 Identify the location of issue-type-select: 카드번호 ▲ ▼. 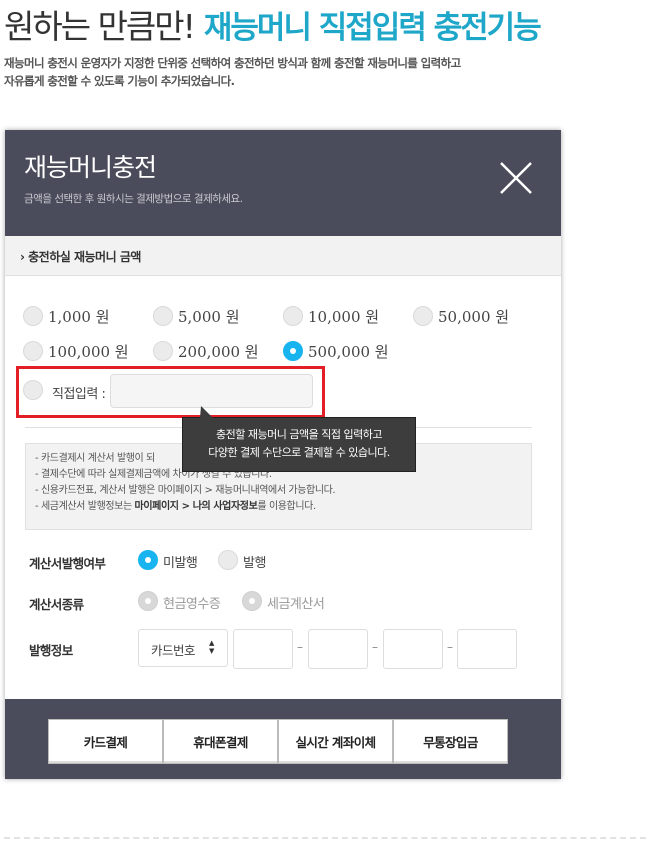
(183, 648).